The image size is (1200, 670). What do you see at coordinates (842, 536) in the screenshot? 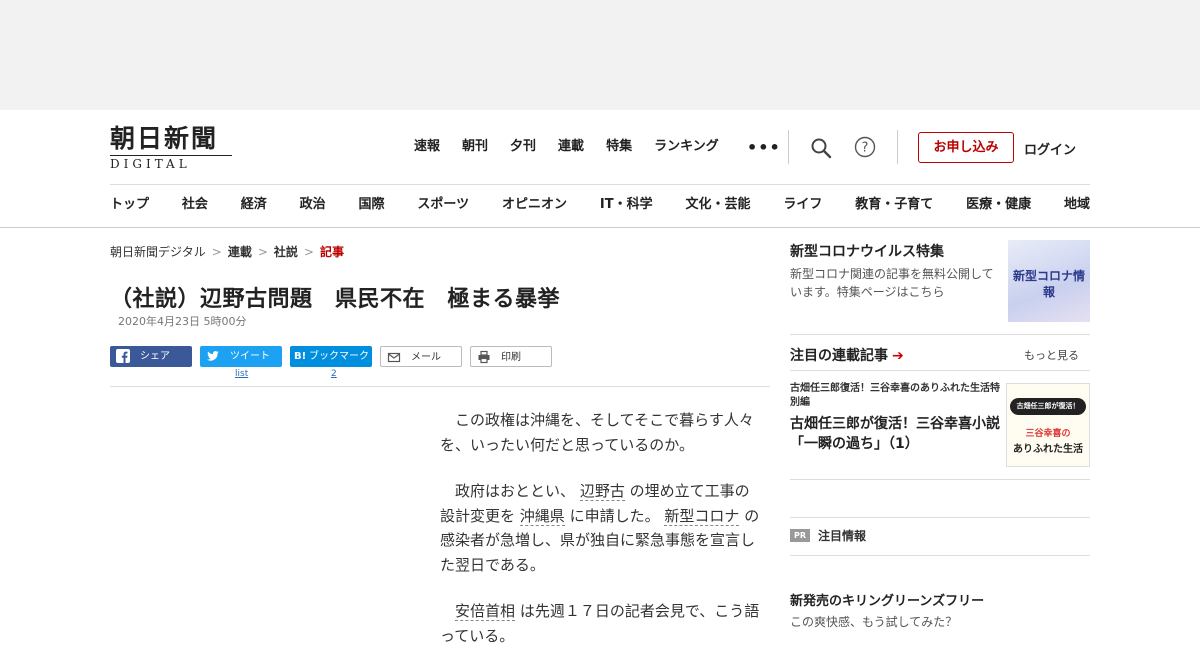
I see `pr-section-label: 注目情報` at bounding box center [842, 536].